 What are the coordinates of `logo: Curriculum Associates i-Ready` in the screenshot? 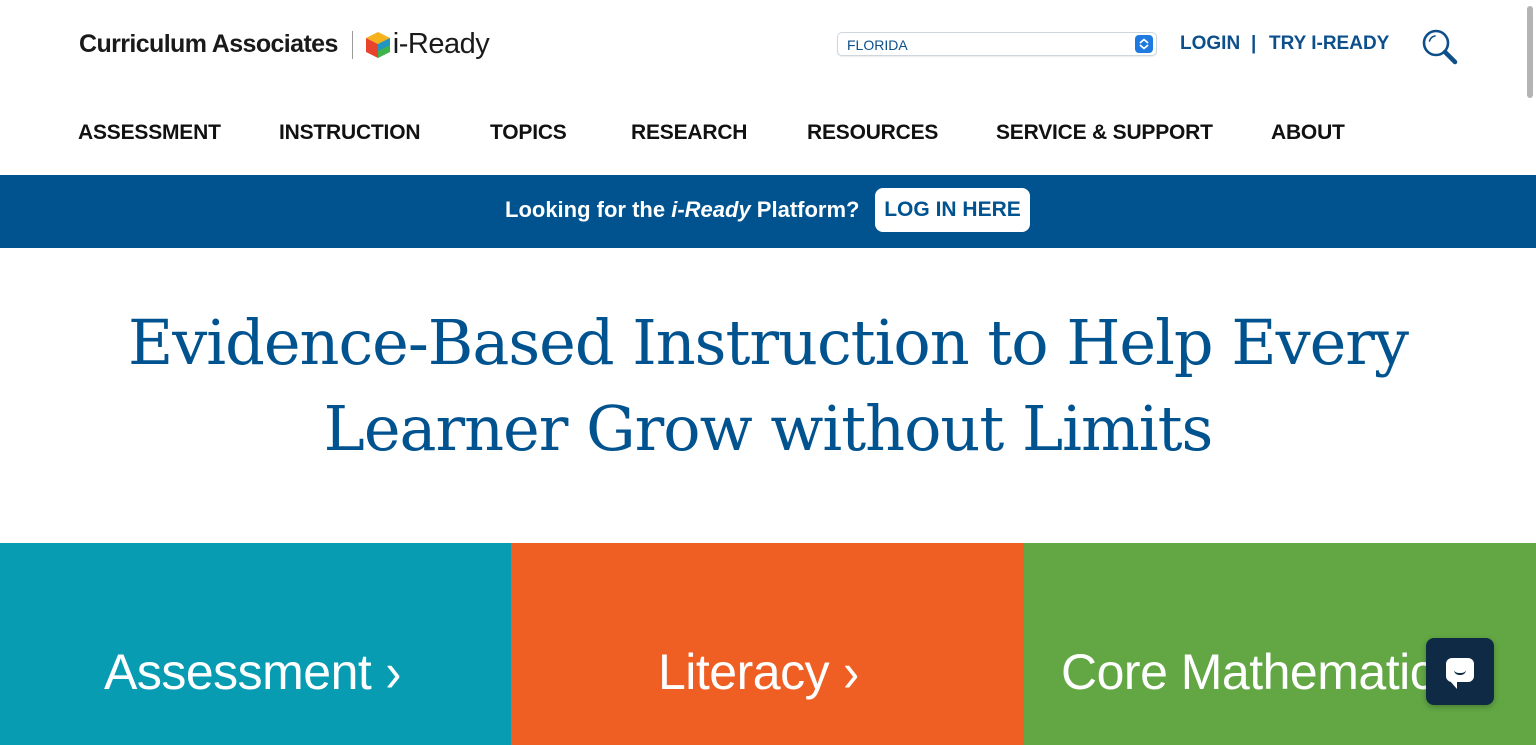 It's located at (284, 44).